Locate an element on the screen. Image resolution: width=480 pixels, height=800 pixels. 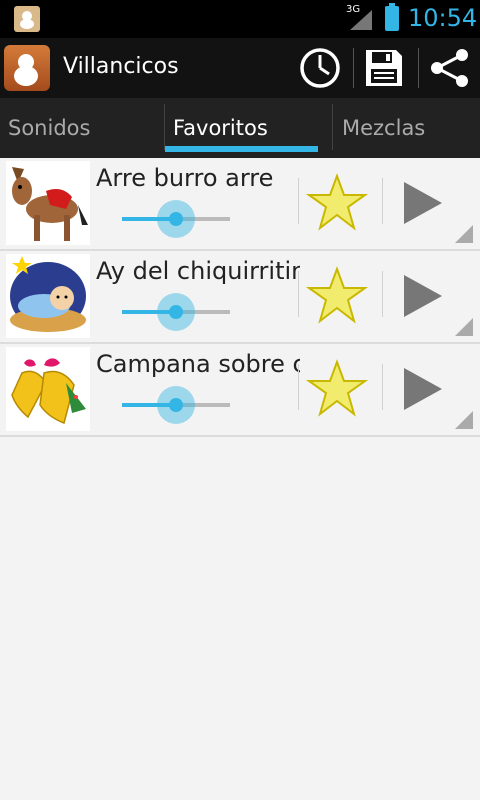
save-button is located at coordinates (384, 68).